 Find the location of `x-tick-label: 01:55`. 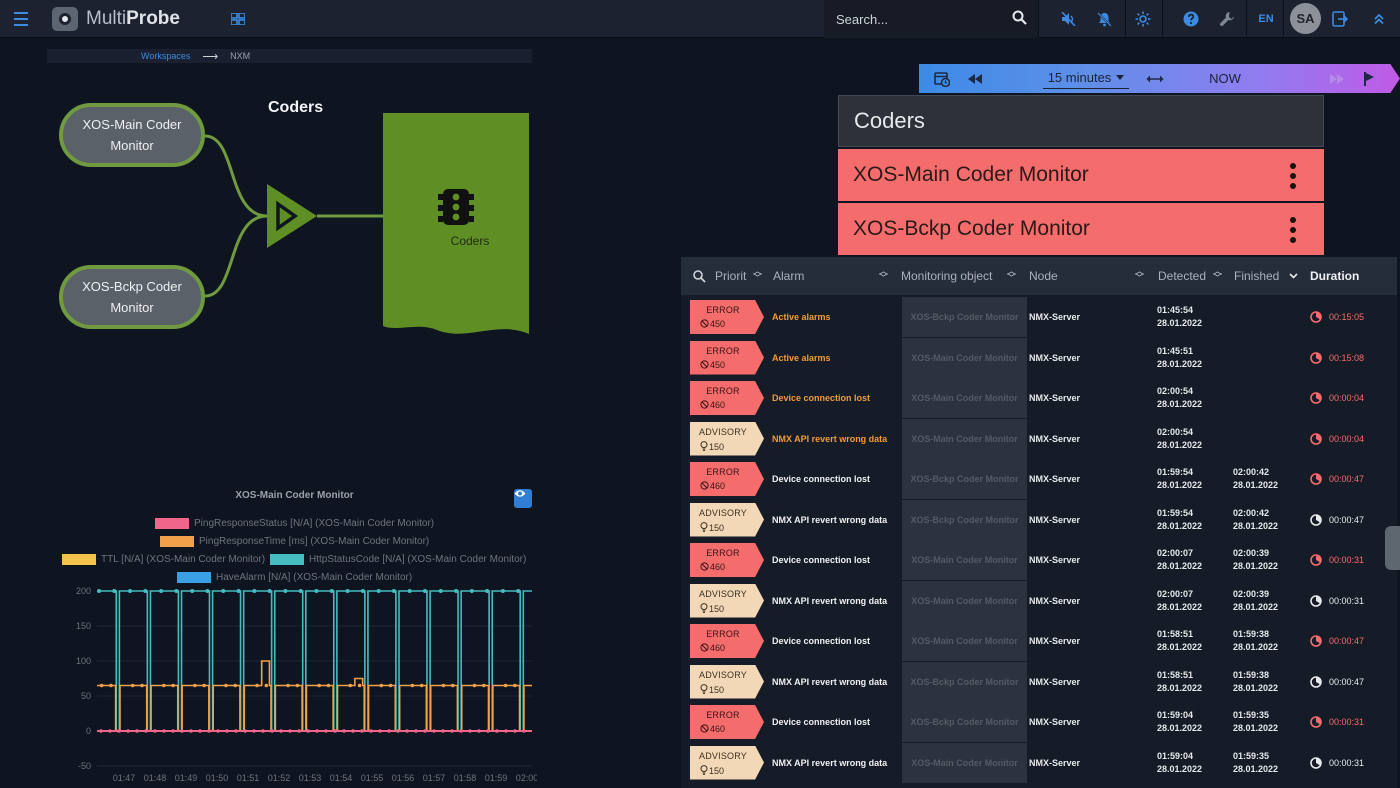

x-tick-label: 01:55 is located at coordinates (372, 778).